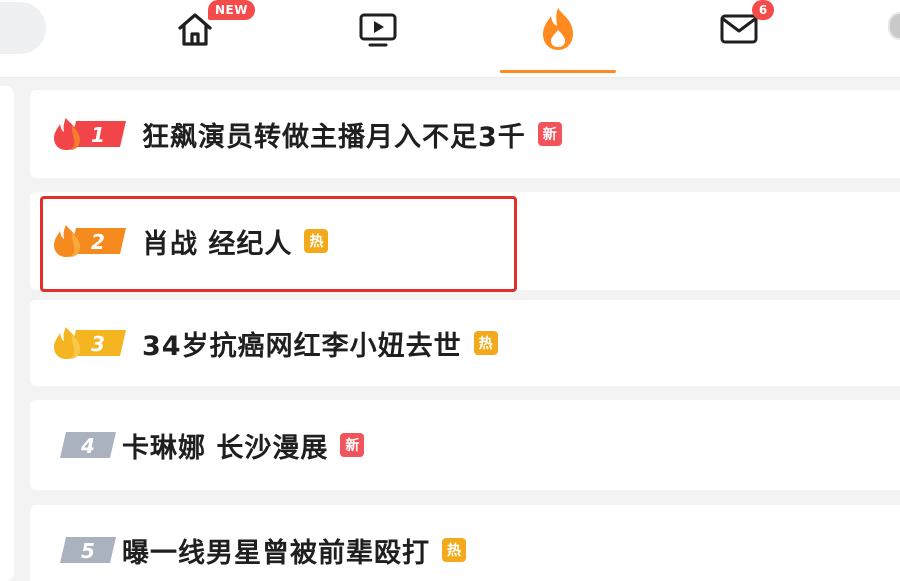  What do you see at coordinates (98, 344) in the screenshot?
I see `rank-number: 3` at bounding box center [98, 344].